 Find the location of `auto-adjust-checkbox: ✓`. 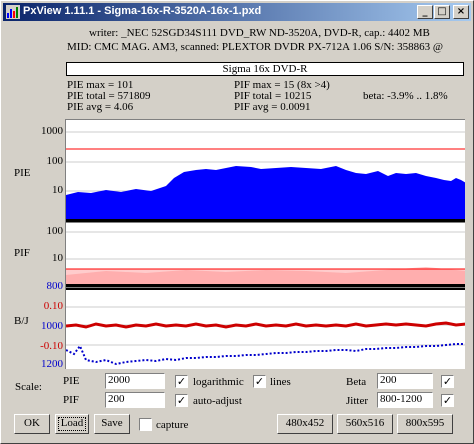

auto-adjust-checkbox: ✓ is located at coordinates (181, 400).